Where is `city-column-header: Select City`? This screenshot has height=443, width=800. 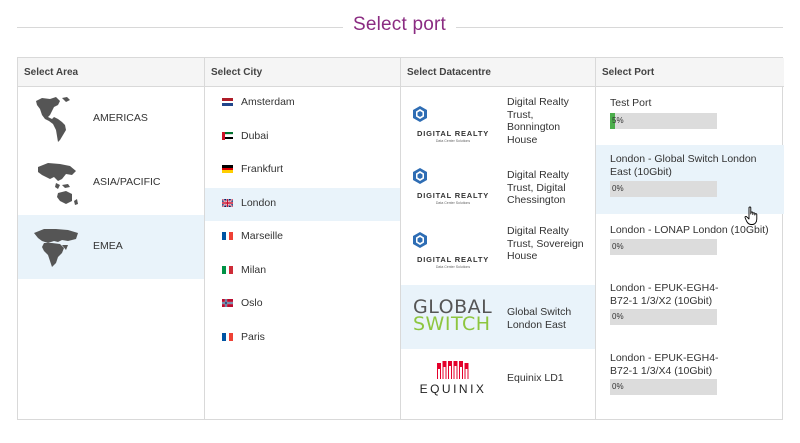
city-column-header: Select City is located at coordinates (302, 72).